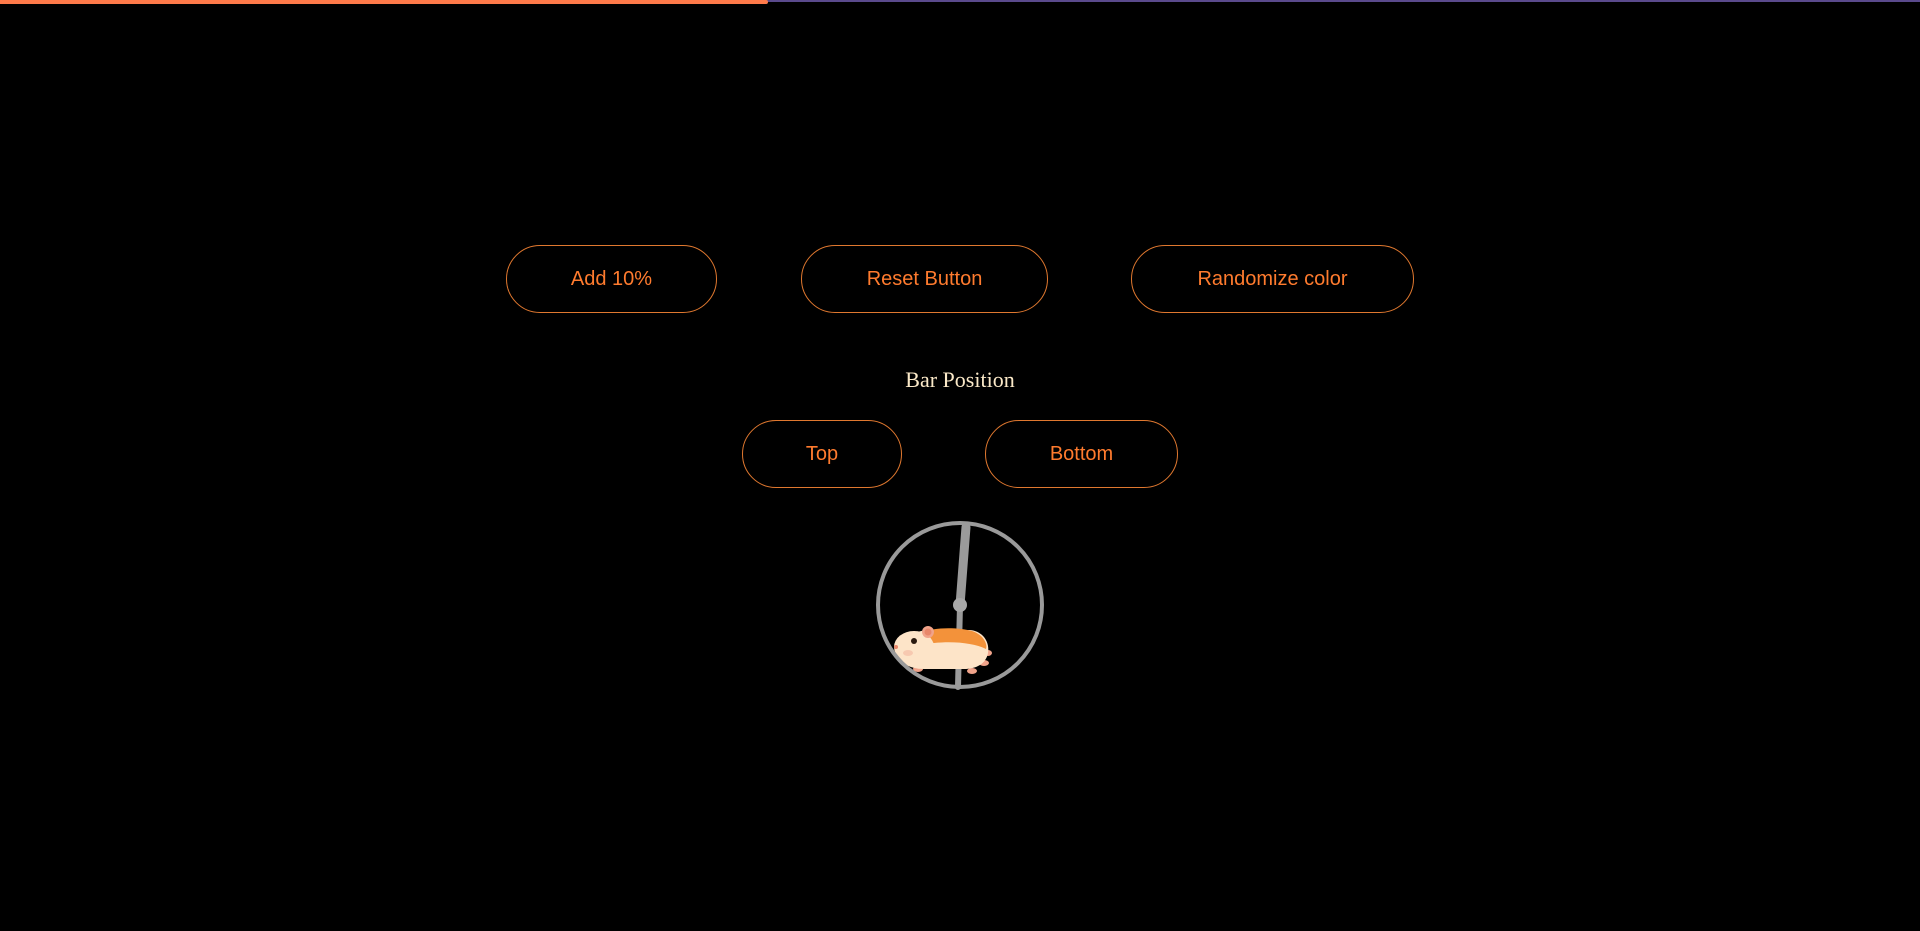 The height and width of the screenshot is (931, 1920). I want to click on progress-fill, so click(384, 2).